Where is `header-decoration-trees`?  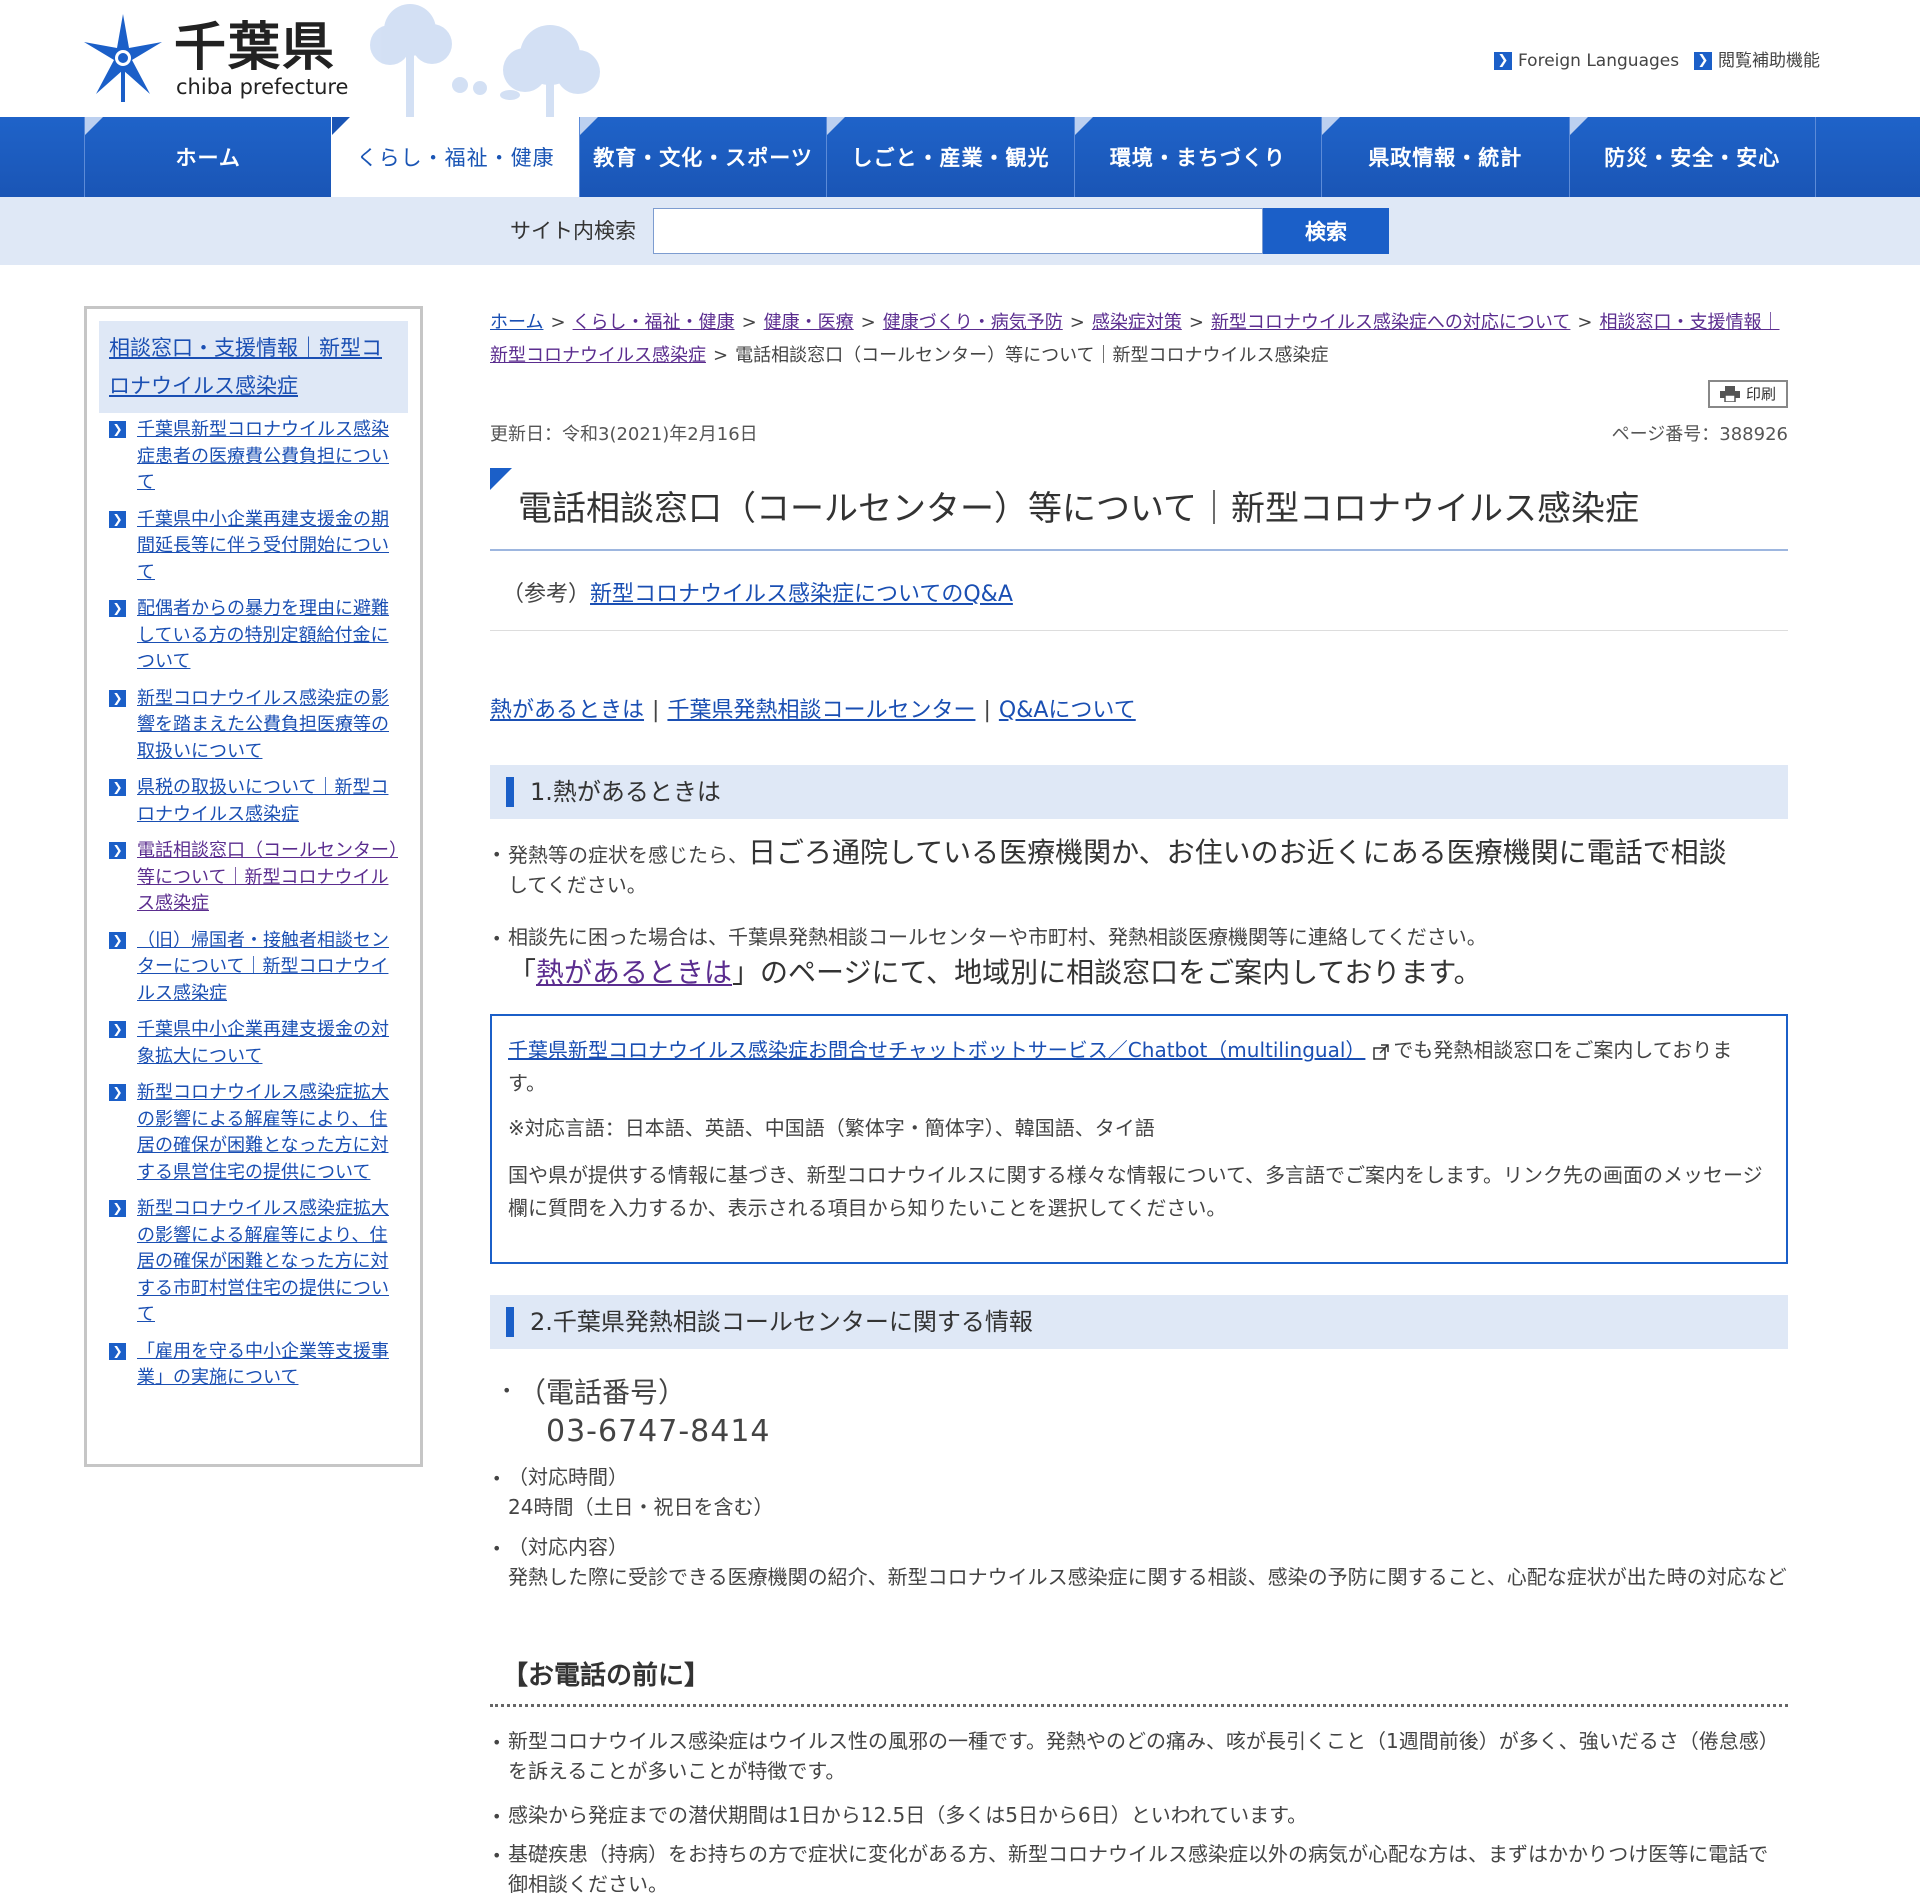 header-decoration-trees is located at coordinates (485, 60).